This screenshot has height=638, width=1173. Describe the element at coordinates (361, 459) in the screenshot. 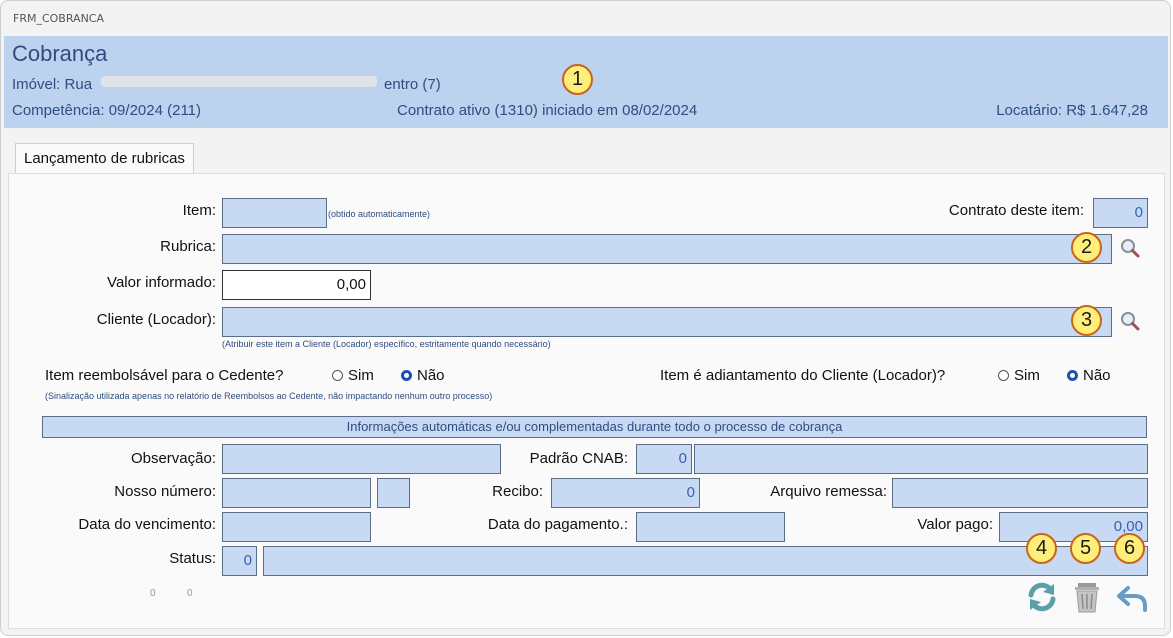

I see `observacao-field` at that location.